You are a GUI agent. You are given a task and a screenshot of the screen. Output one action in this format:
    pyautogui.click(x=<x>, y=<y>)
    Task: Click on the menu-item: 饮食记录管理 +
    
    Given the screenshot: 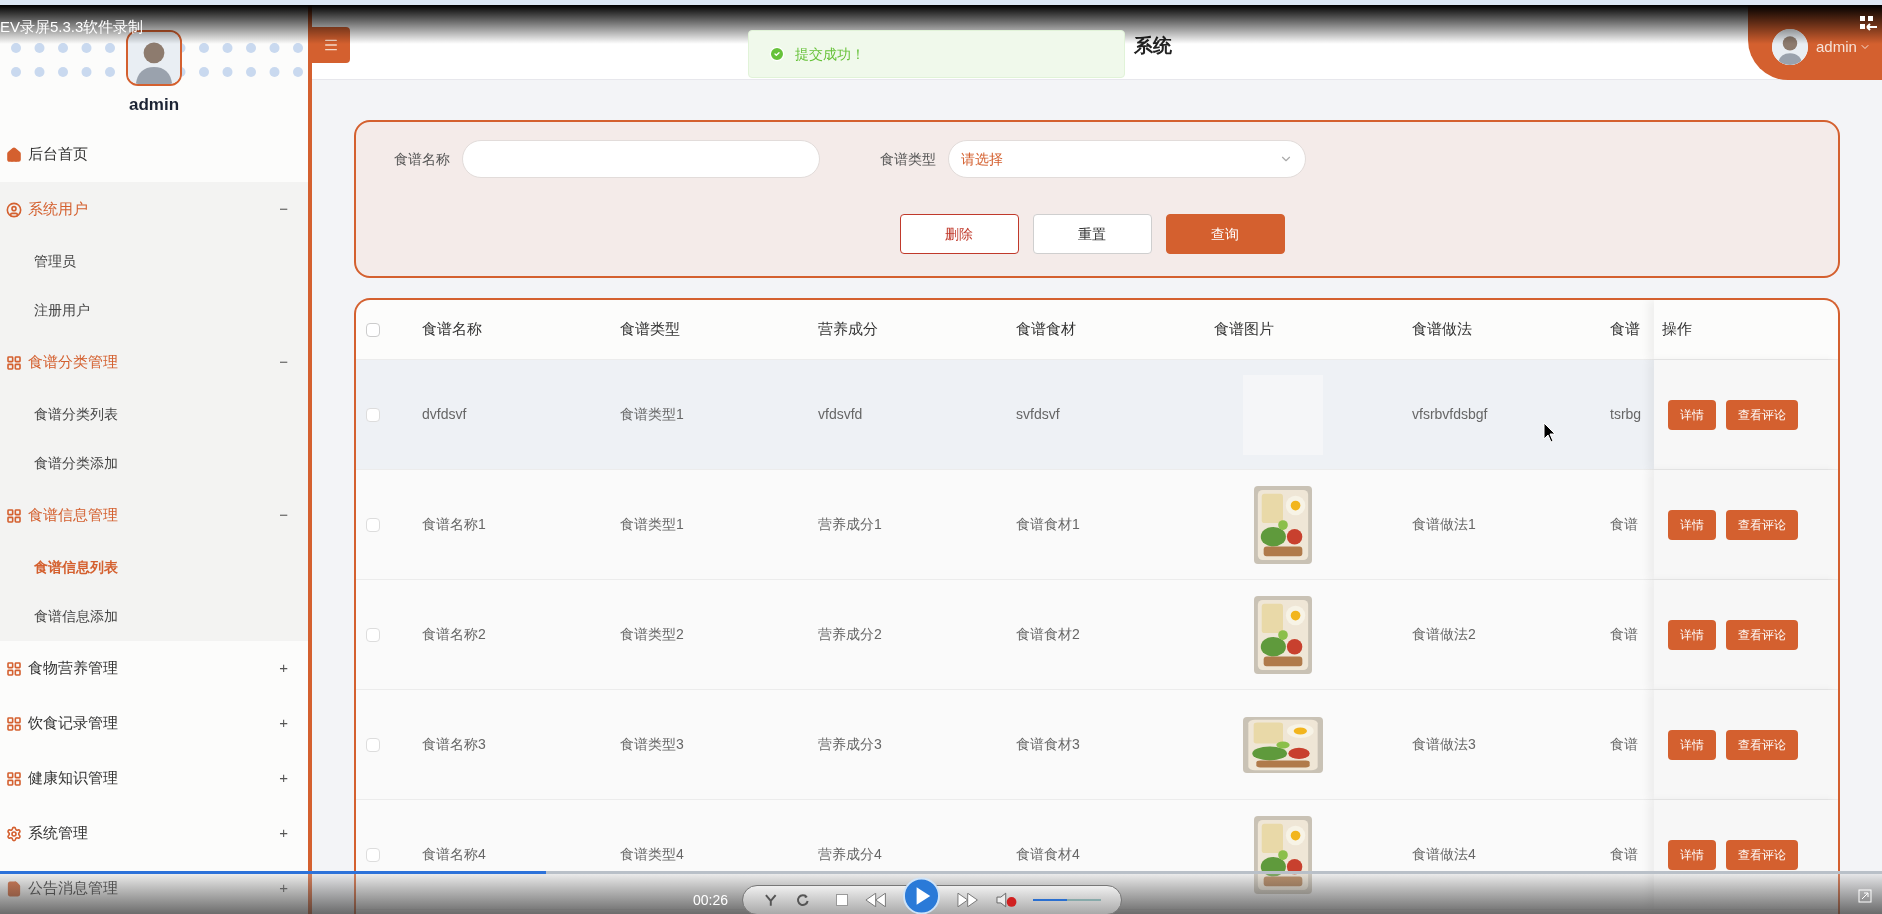 What is the action you would take?
    pyautogui.click(x=154, y=723)
    